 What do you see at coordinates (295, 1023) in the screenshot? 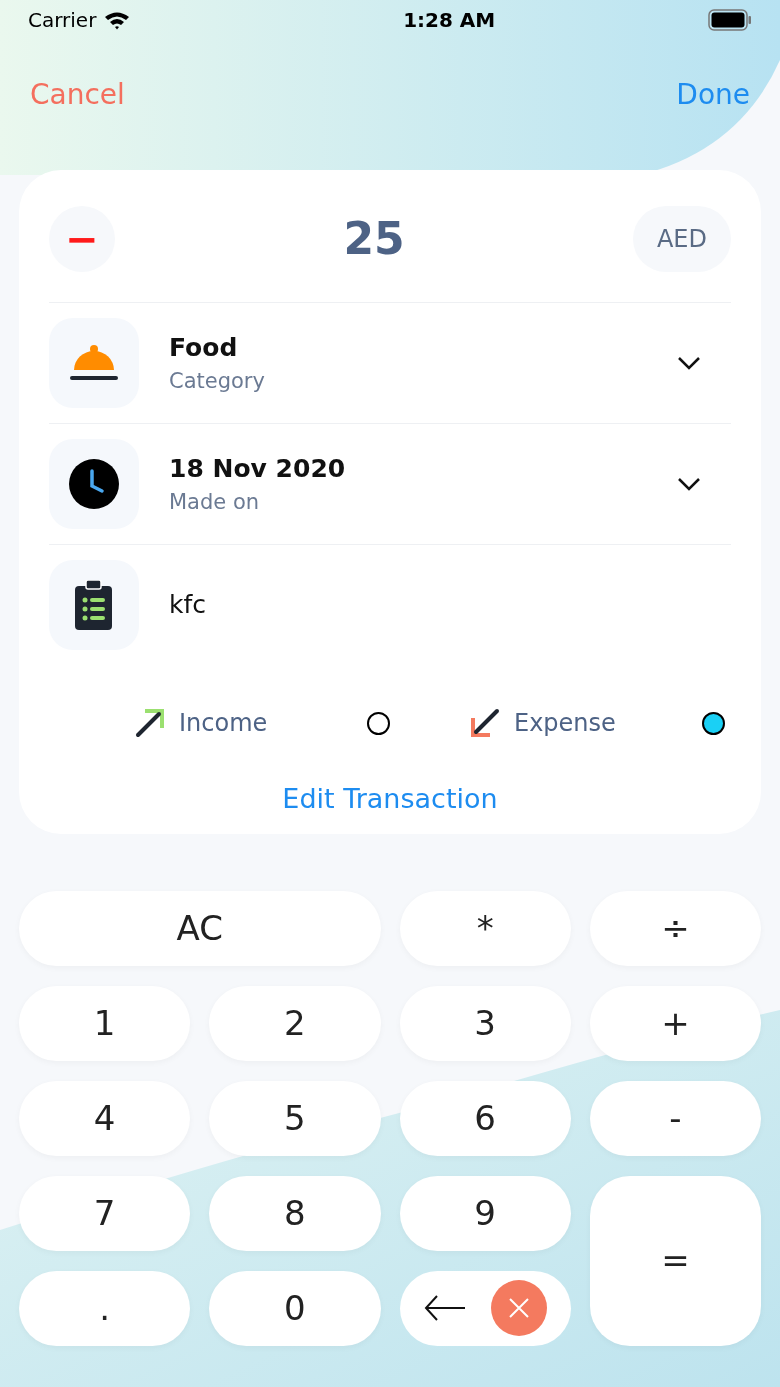
I see `keypad-key: 2` at bounding box center [295, 1023].